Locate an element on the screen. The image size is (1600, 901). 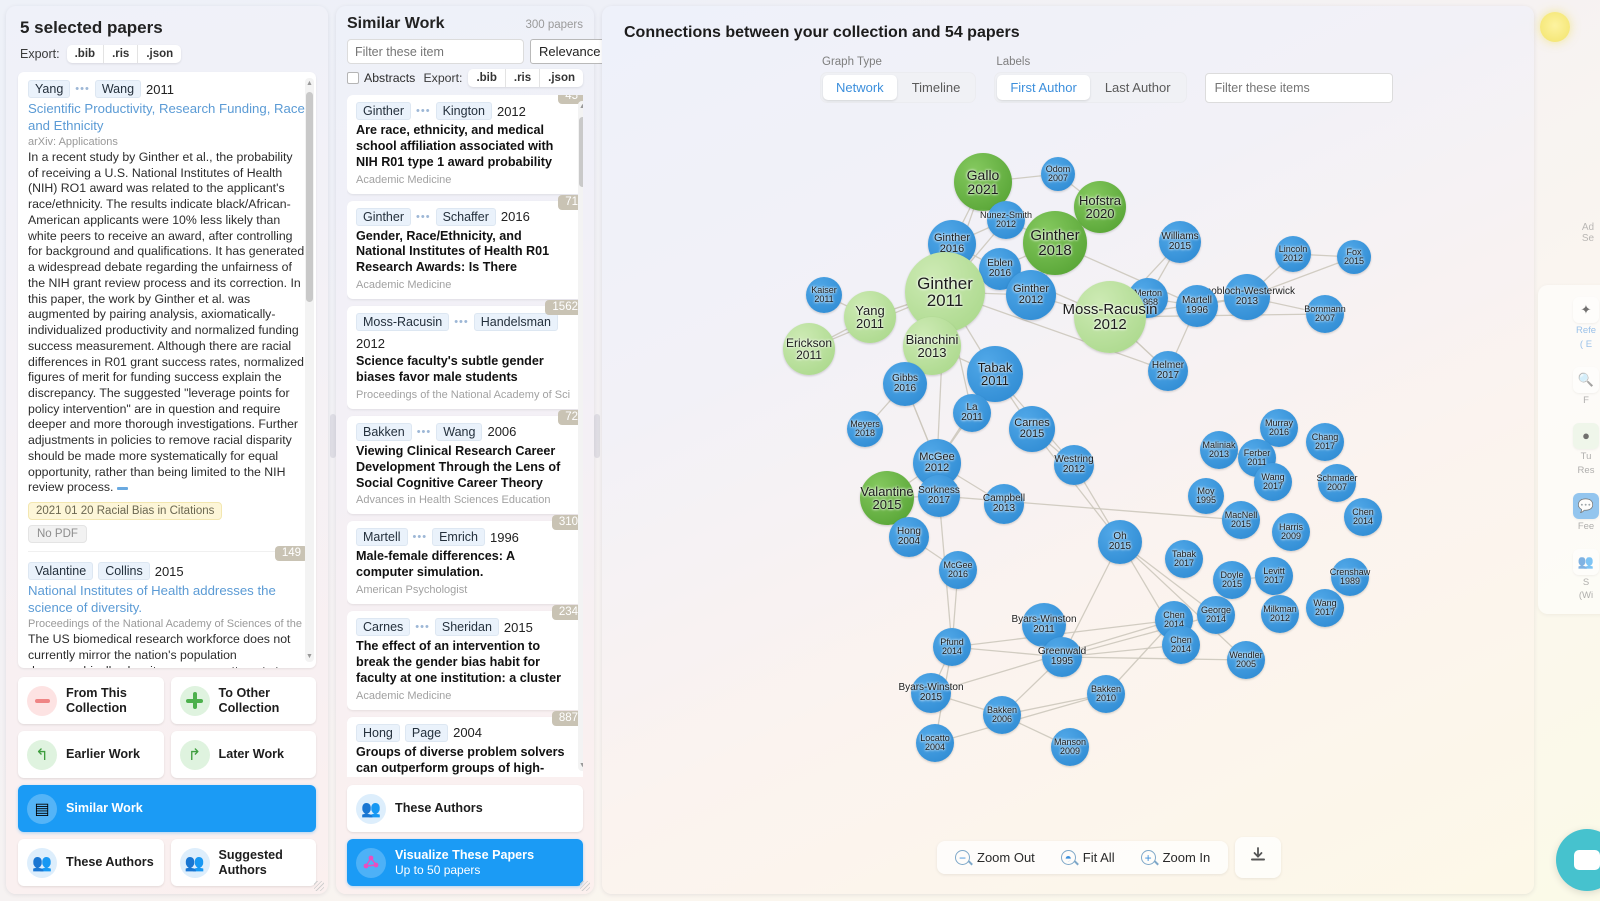
middle-panel-drag-handle is located at coordinates (597, 436).